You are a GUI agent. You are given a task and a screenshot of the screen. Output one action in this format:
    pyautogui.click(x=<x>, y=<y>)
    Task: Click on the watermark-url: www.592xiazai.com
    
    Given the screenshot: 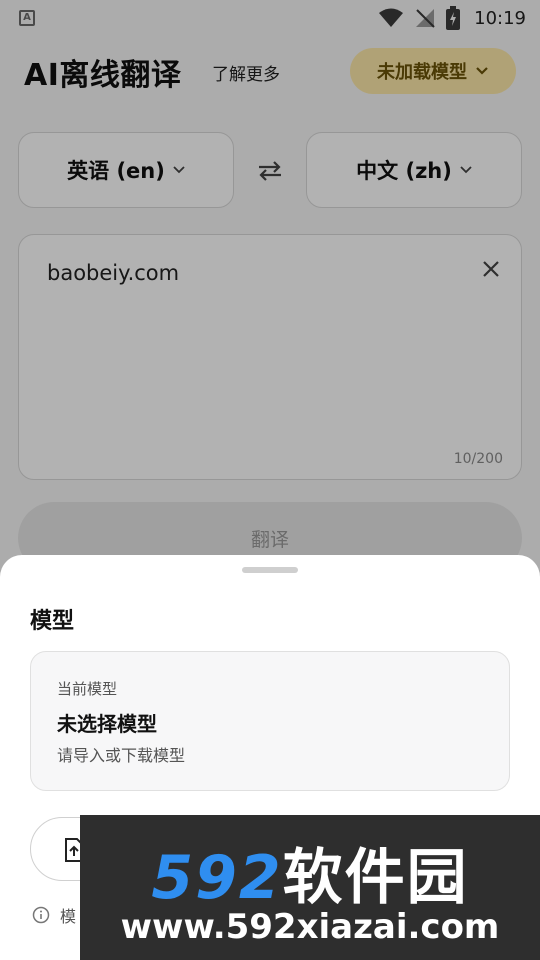 What is the action you would take?
    pyautogui.click(x=310, y=927)
    